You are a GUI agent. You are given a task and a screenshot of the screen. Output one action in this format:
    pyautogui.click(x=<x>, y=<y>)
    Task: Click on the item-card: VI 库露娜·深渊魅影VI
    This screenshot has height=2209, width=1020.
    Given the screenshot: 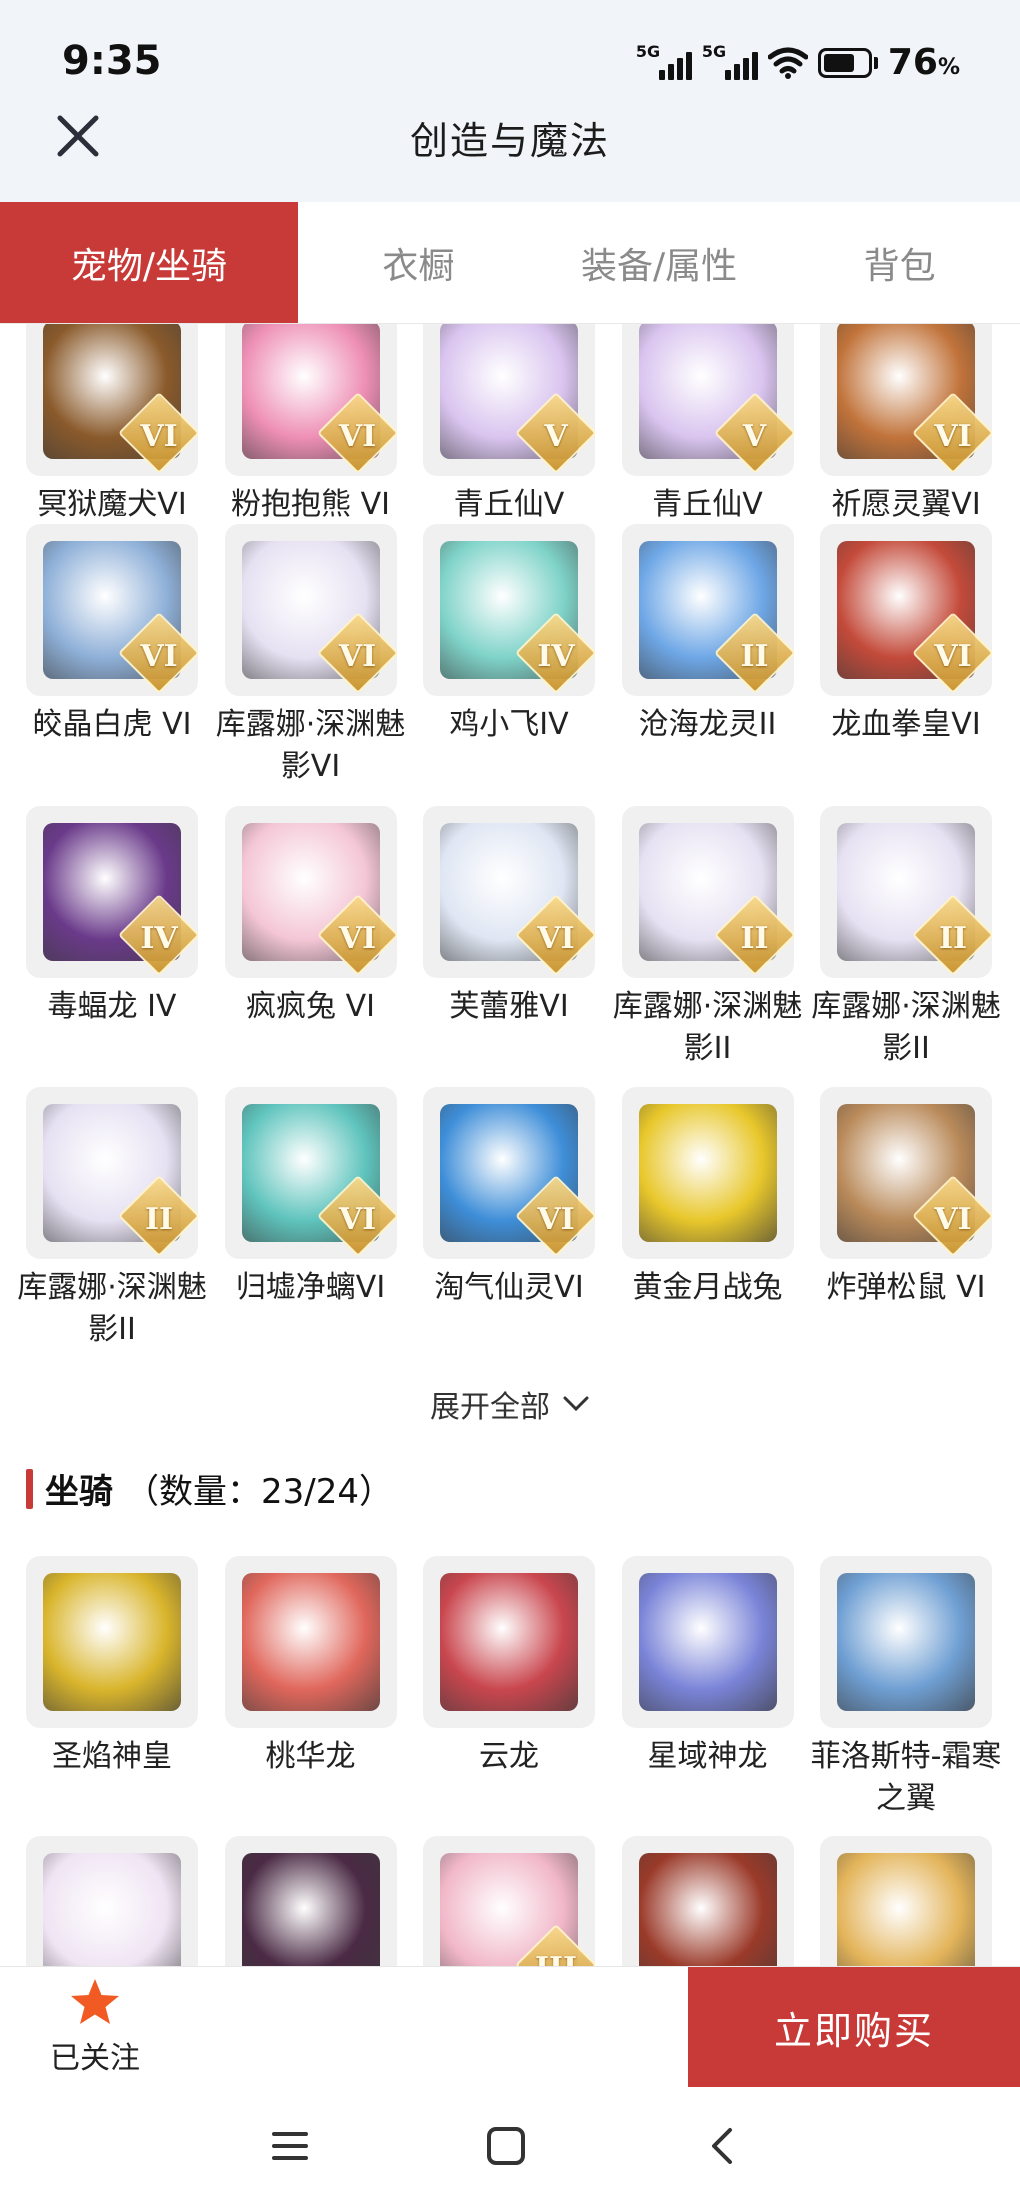 What is the action you would take?
    pyautogui.click(x=310, y=656)
    